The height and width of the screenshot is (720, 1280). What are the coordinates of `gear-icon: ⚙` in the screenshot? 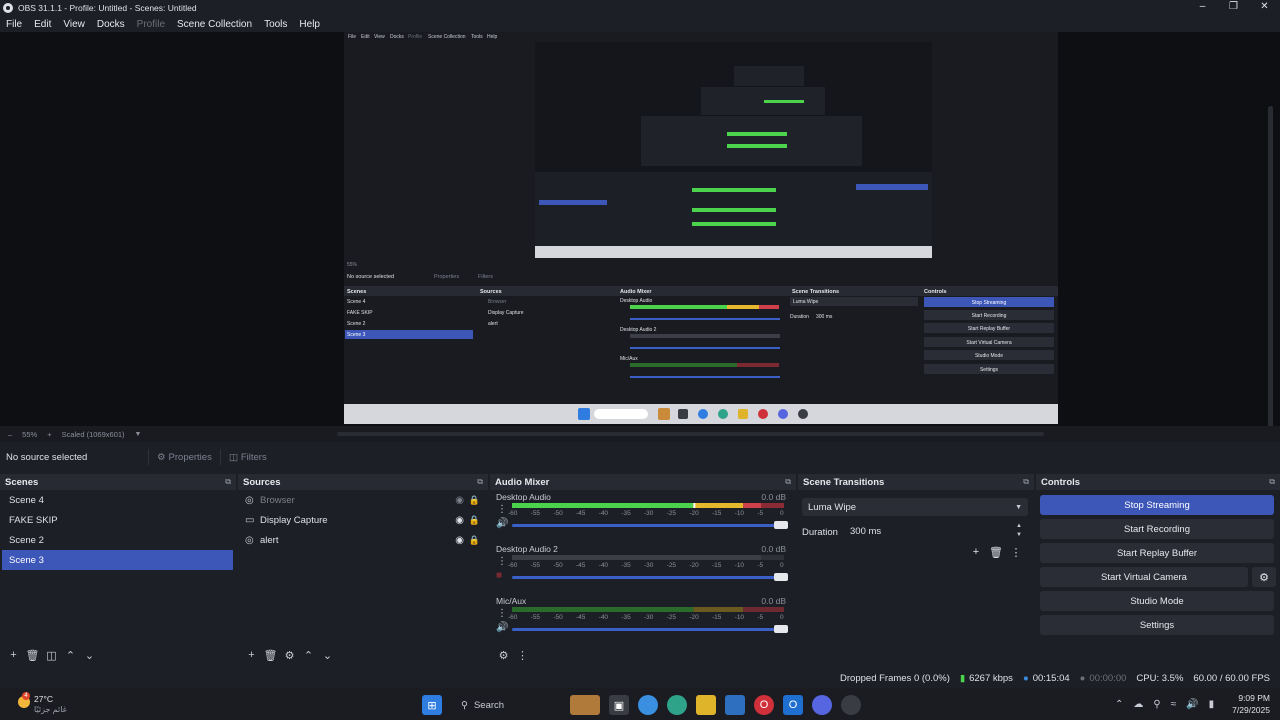 It's located at (289, 655).